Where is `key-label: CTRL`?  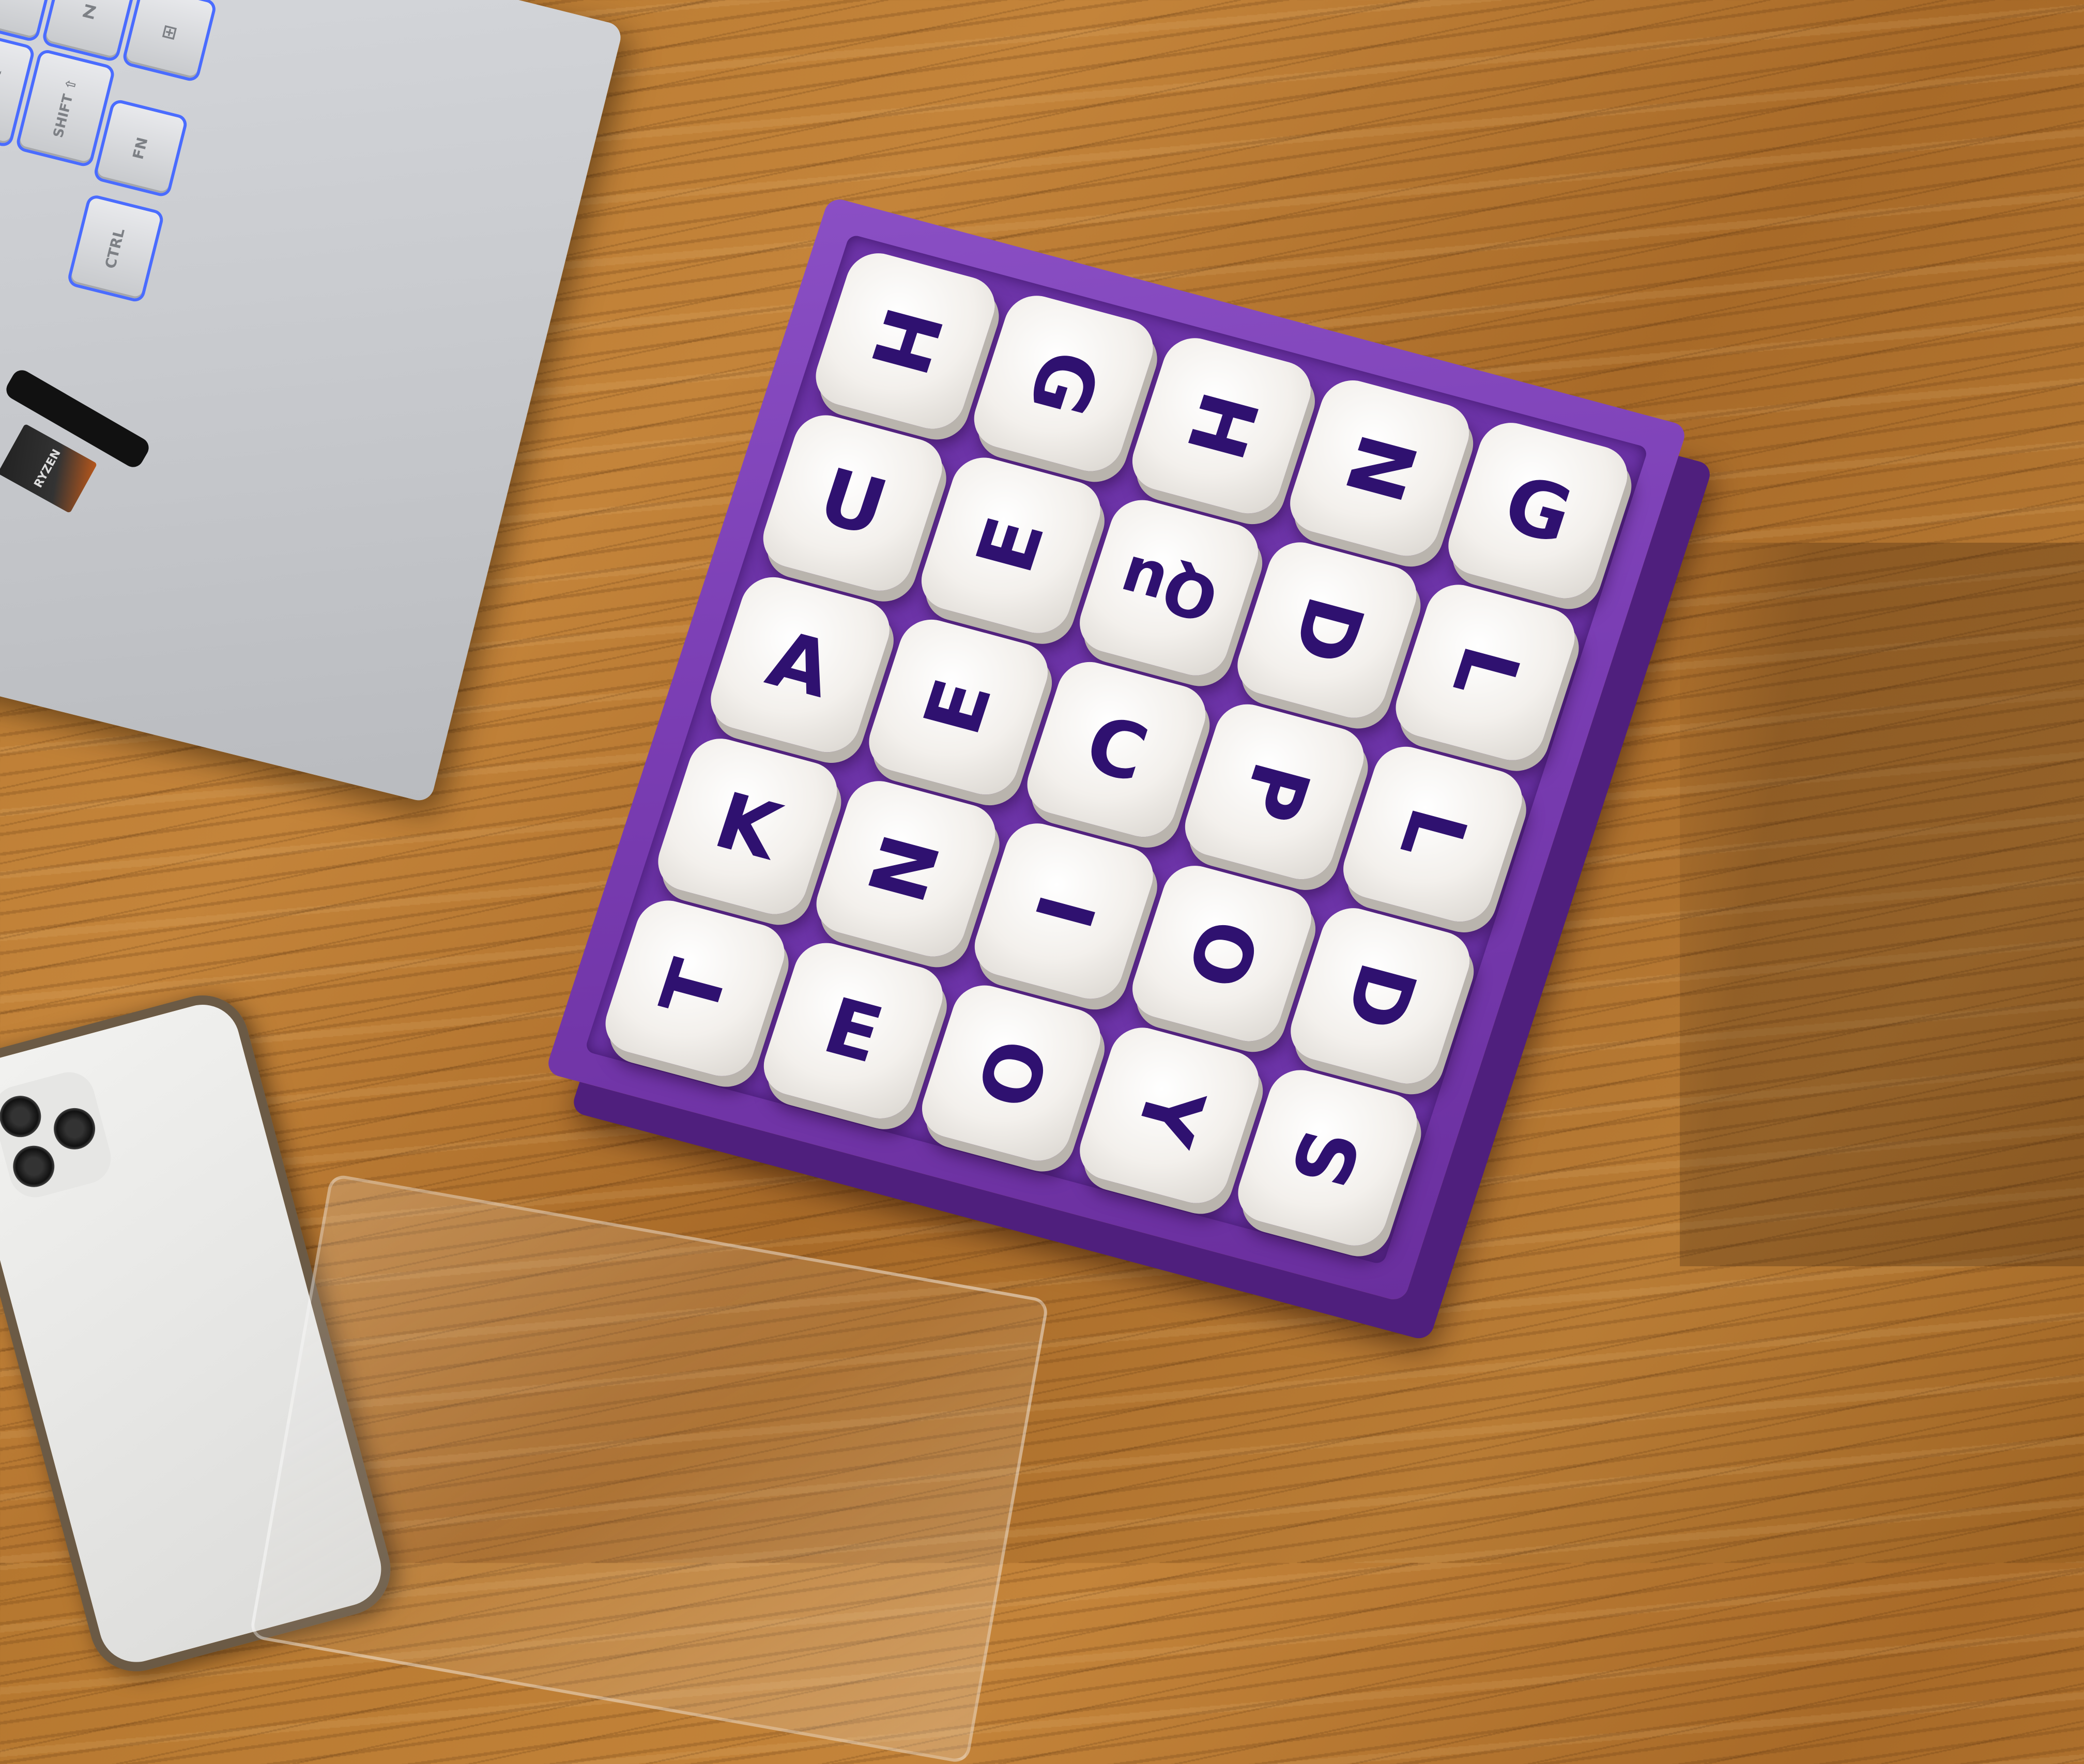 key-label: CTRL is located at coordinates (115, 248).